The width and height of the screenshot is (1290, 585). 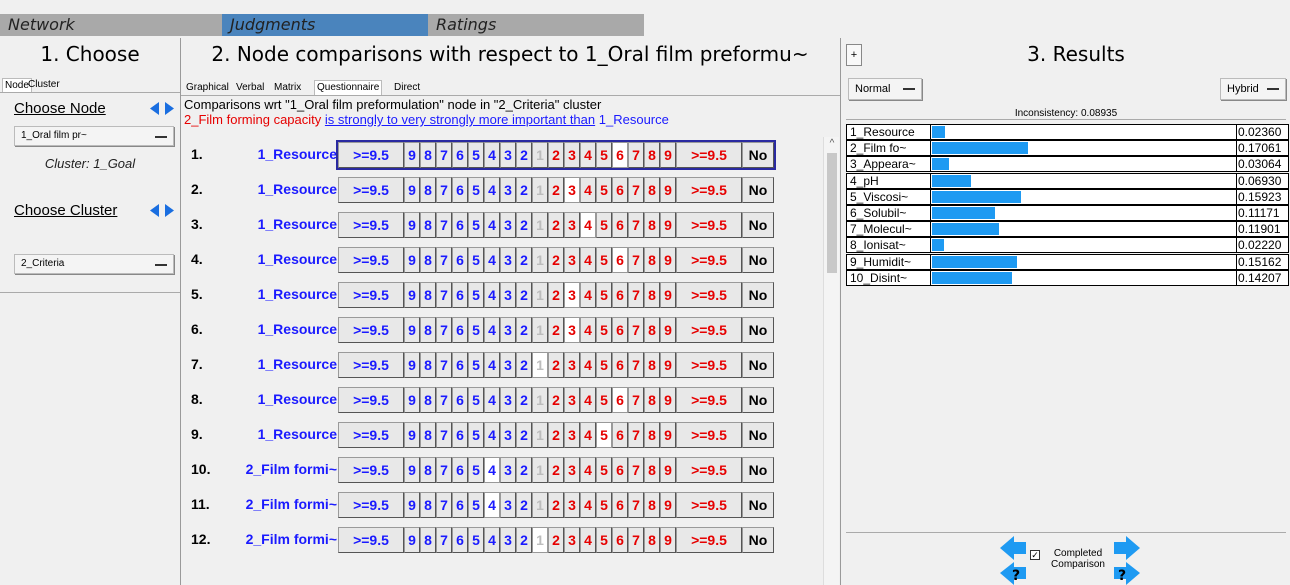 I want to click on previous-unanswered-icon: ?, so click(x=1013, y=573).